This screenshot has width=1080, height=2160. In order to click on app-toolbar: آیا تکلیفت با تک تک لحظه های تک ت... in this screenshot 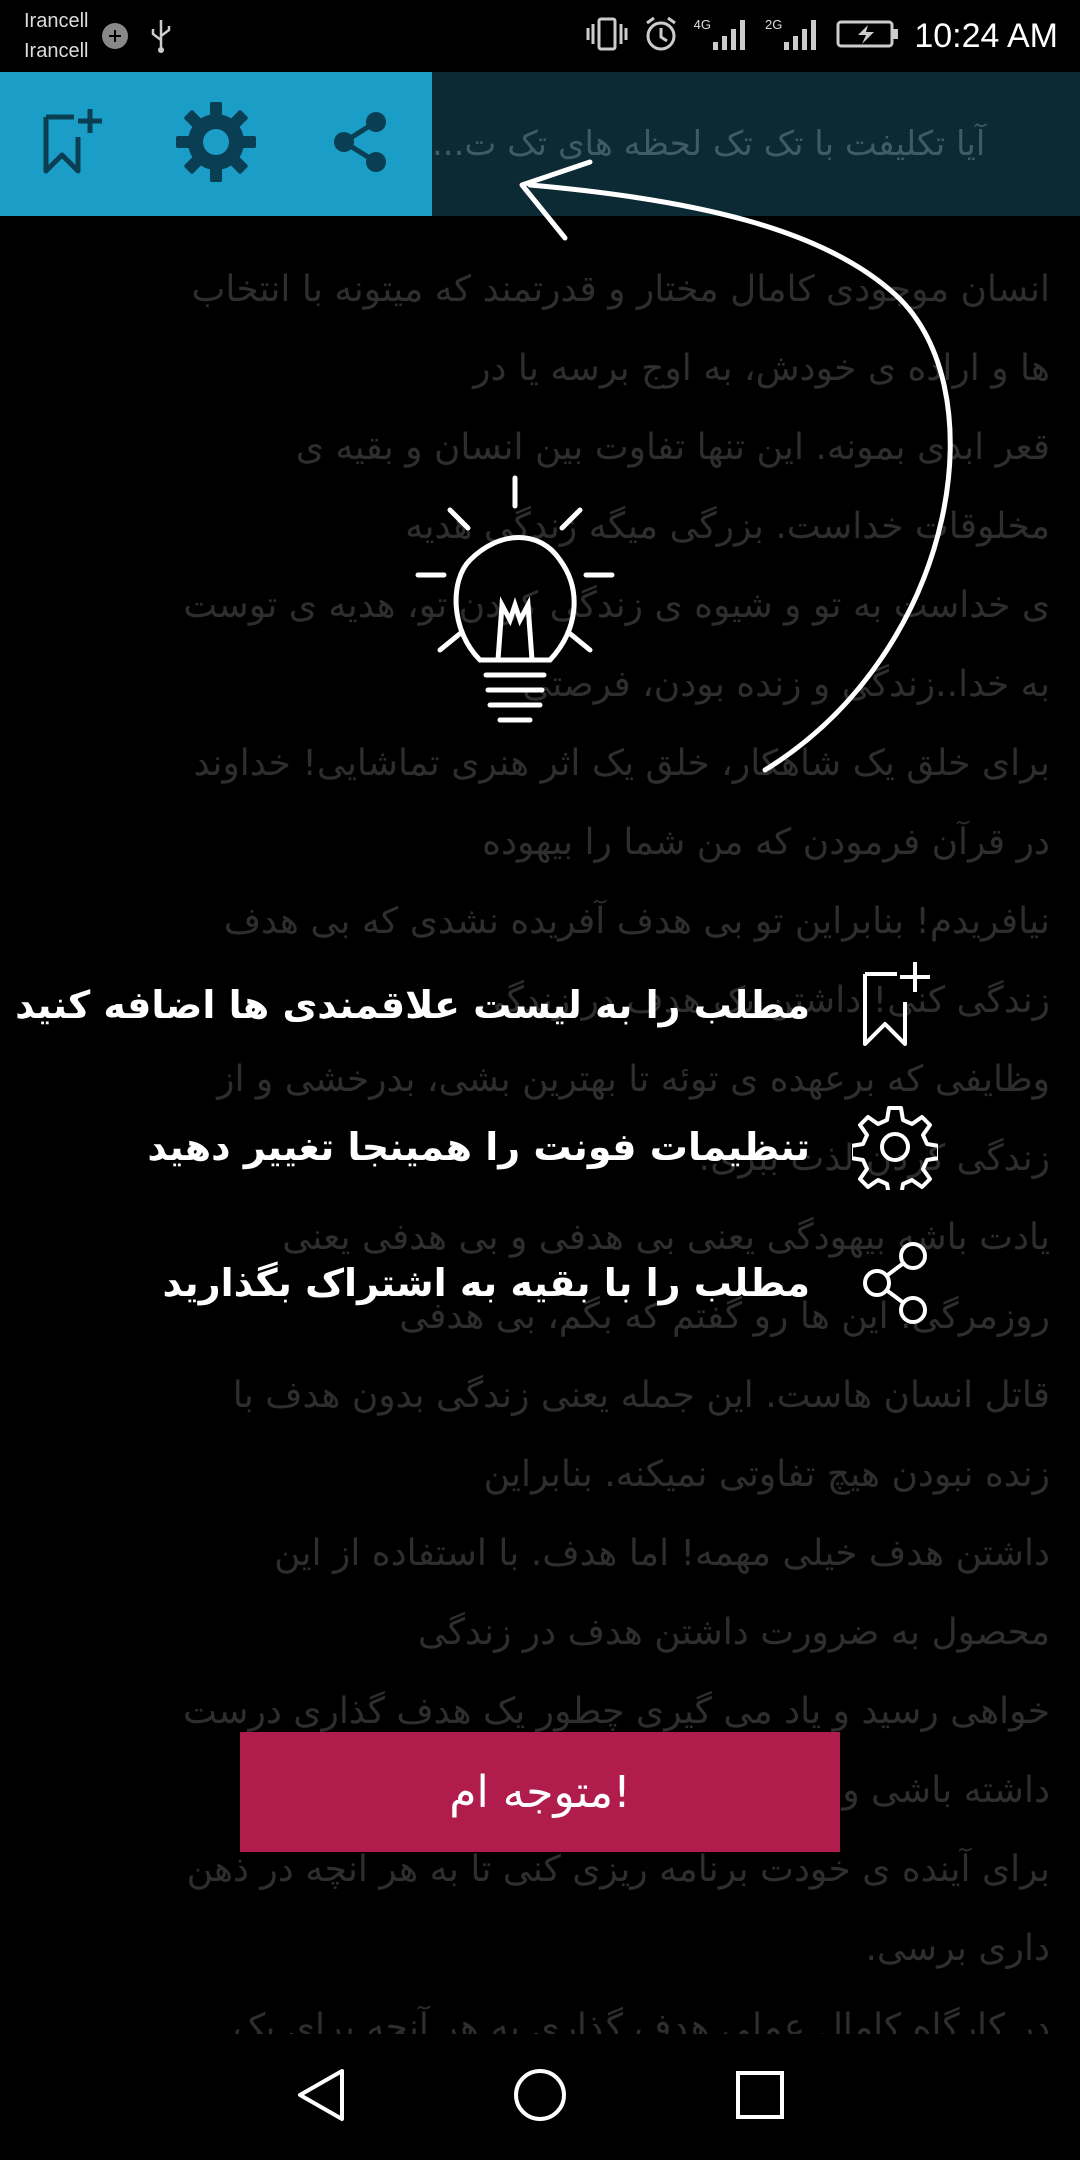, I will do `click(540, 144)`.